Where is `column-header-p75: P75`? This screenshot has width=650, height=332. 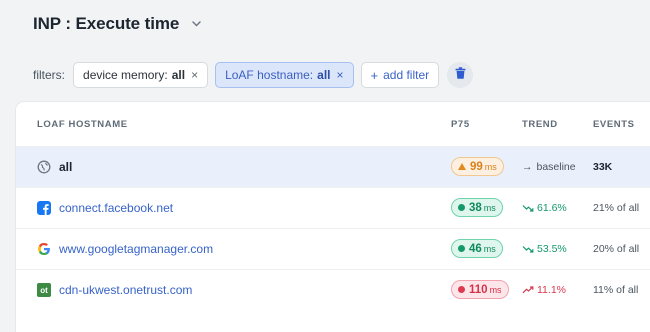 column-header-p75: P75 is located at coordinates (460, 124).